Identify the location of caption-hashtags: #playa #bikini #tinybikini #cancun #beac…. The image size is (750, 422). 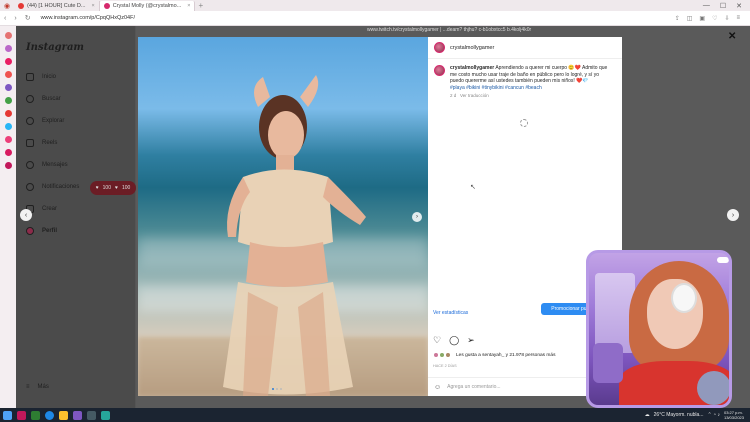
(496, 88).